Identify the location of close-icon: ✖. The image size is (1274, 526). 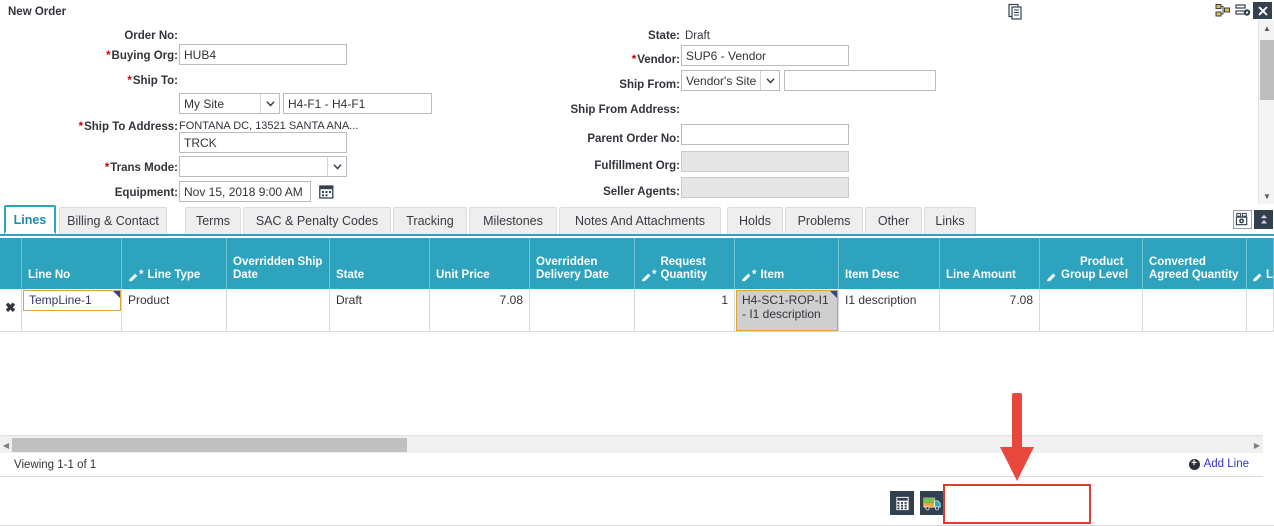
(10, 308).